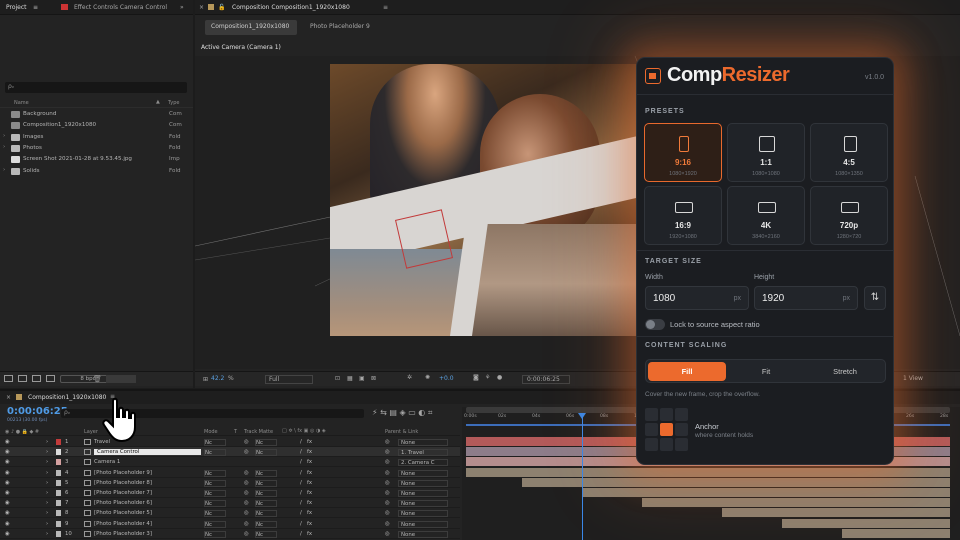 Image resolution: width=960 pixels, height=540 pixels. What do you see at coordinates (289, 379) in the screenshot?
I see `resolution-select: Full` at bounding box center [289, 379].